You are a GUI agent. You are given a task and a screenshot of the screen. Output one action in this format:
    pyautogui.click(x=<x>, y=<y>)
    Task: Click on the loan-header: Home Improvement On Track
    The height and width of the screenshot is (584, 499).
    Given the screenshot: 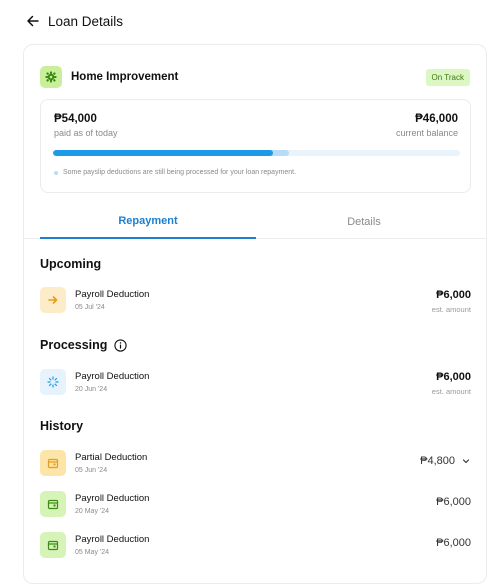 What is the action you would take?
    pyautogui.click(x=255, y=77)
    